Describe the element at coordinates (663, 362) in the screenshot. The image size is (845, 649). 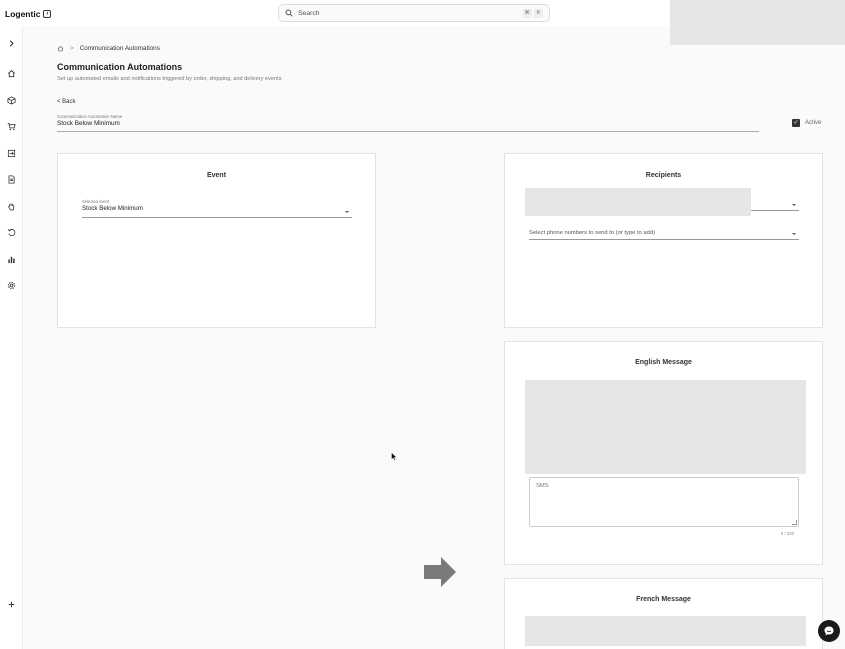
I see `english-message-title: English Message` at that location.